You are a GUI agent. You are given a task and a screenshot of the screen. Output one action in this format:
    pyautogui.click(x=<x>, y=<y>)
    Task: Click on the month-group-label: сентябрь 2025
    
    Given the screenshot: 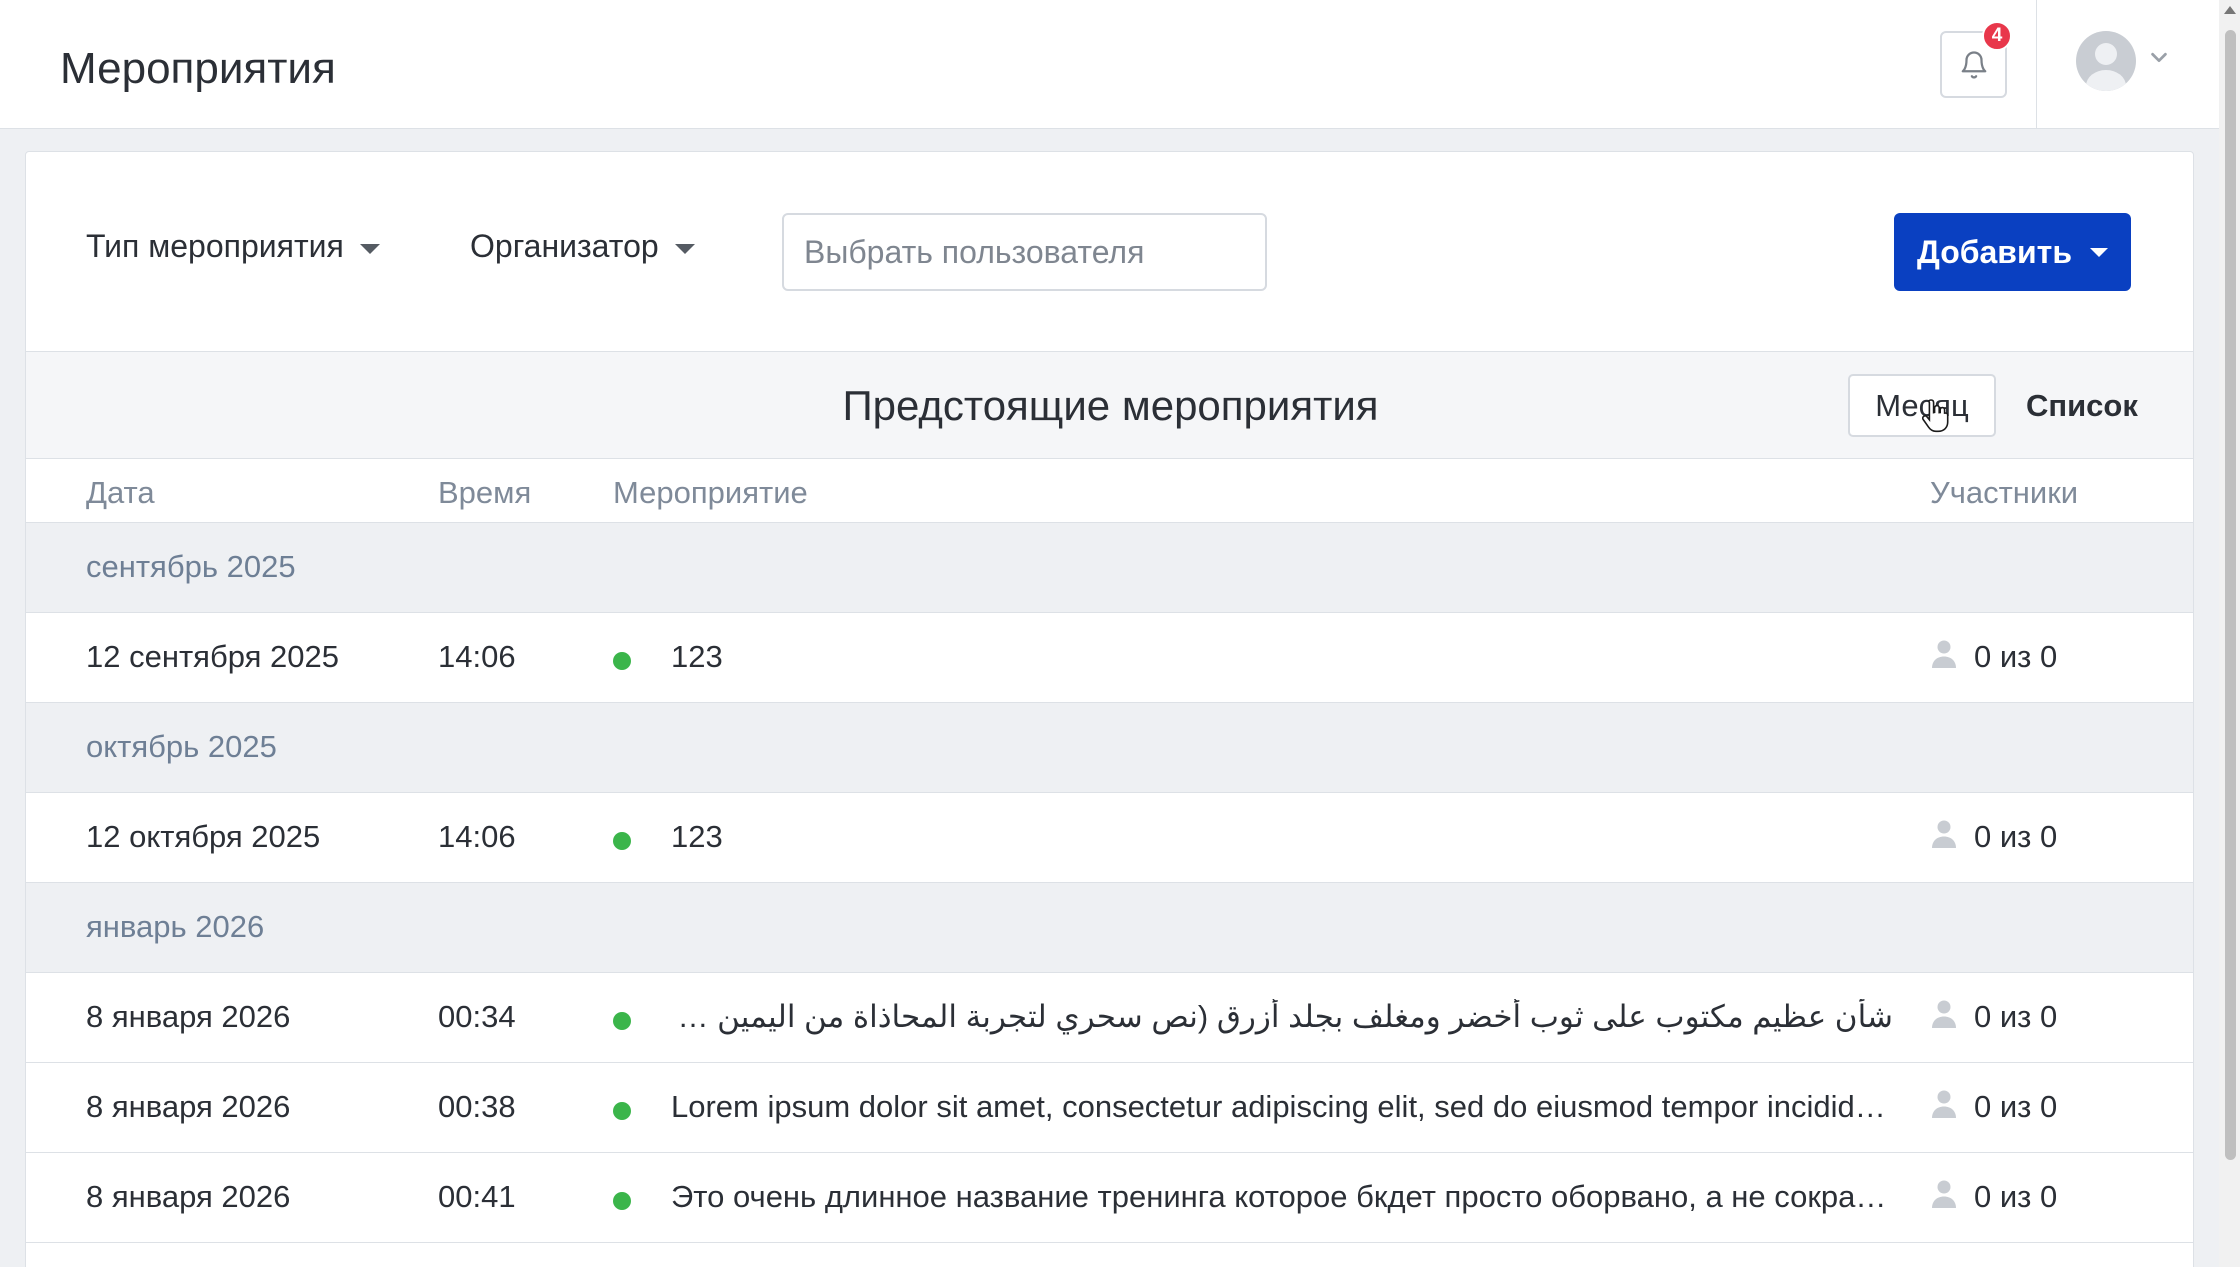 What is the action you would take?
    pyautogui.click(x=191, y=566)
    